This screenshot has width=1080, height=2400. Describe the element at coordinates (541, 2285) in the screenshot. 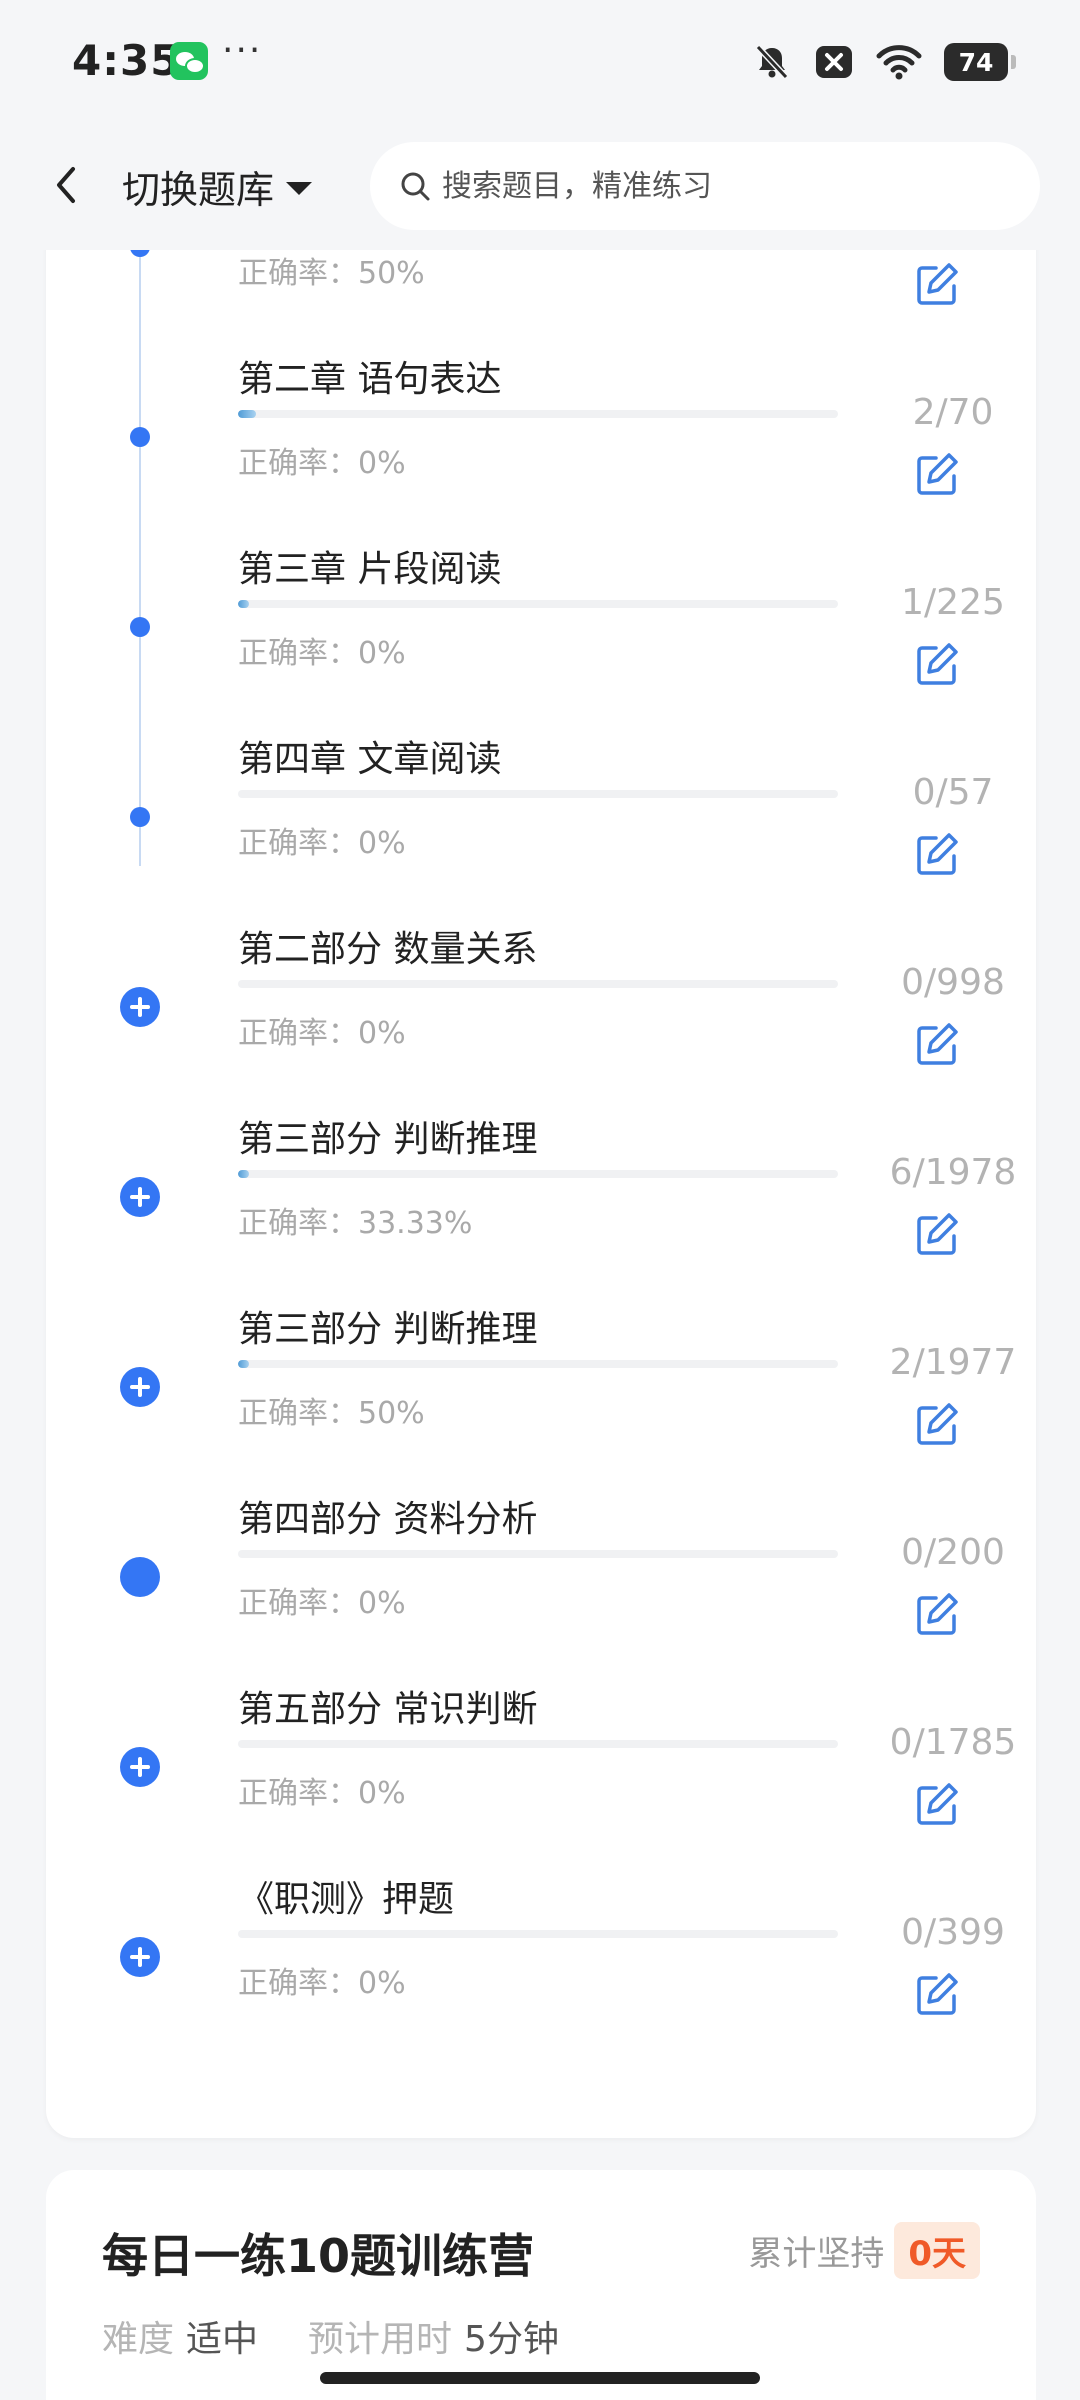

I see `training-camp-card: 每日一练10题训练营 累计坚持 0天 难度 适中 预计用时 5分钟` at that location.